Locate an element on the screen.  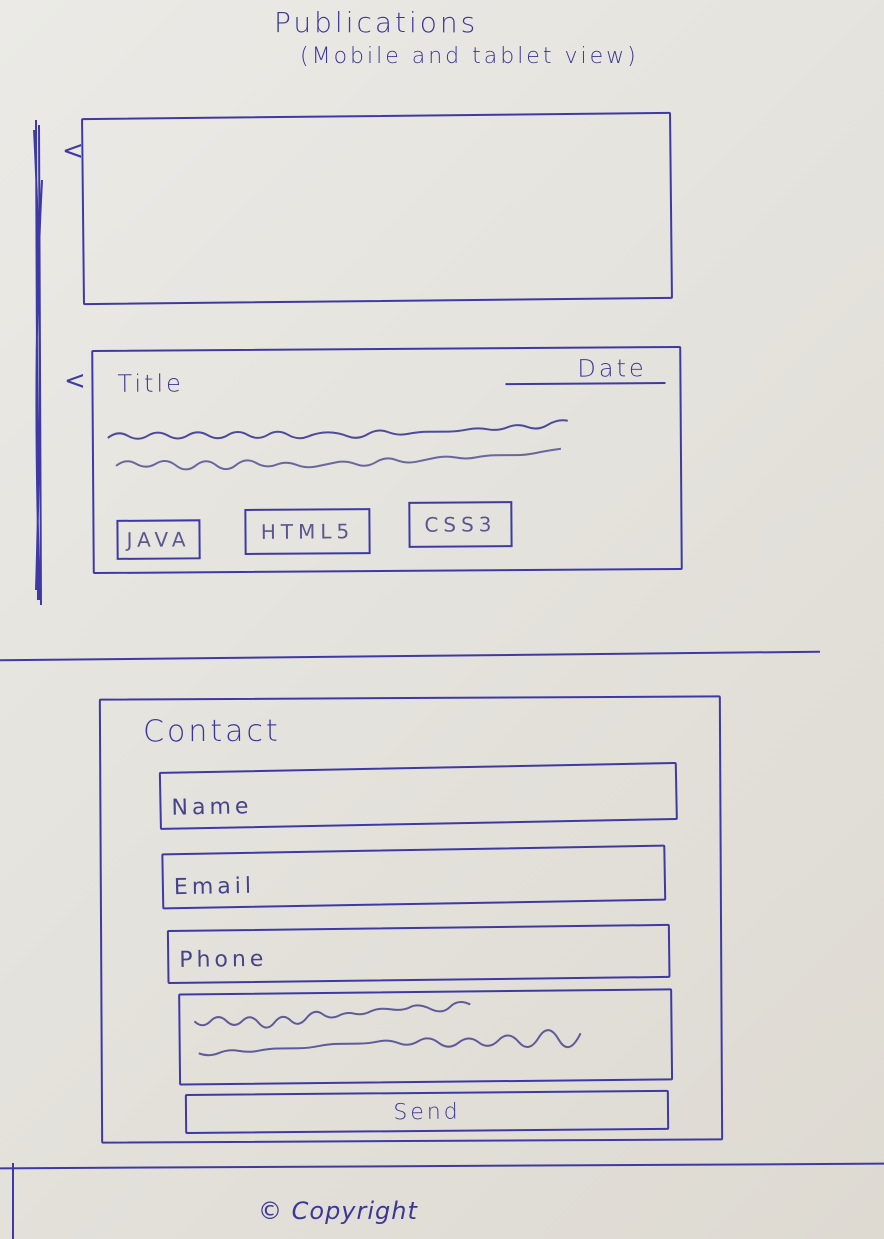
copyright-text: © Copyright is located at coordinates (338, 1211).